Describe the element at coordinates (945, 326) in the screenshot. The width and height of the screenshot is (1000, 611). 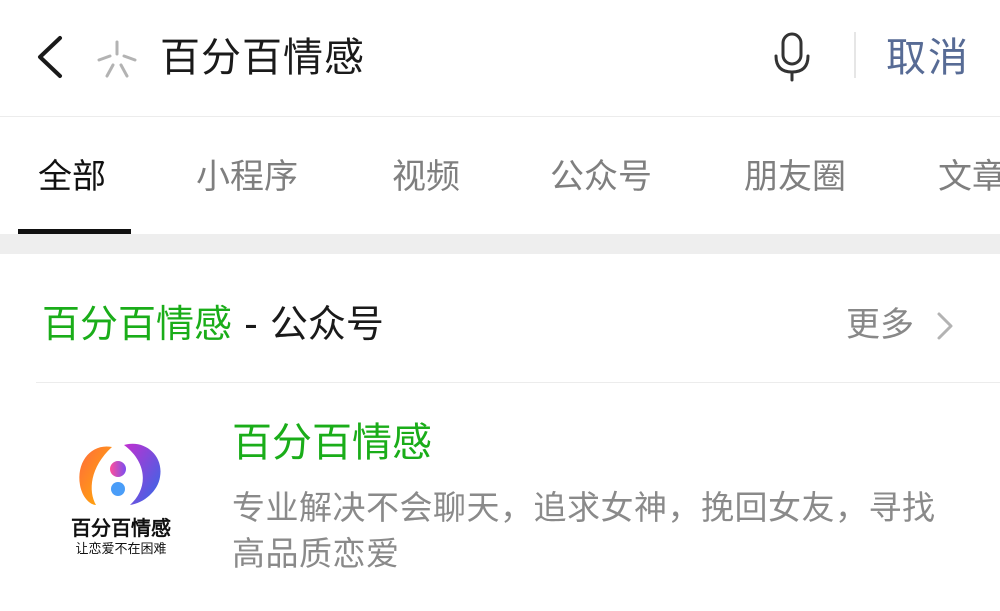
I see `chevron-right-icon` at that location.